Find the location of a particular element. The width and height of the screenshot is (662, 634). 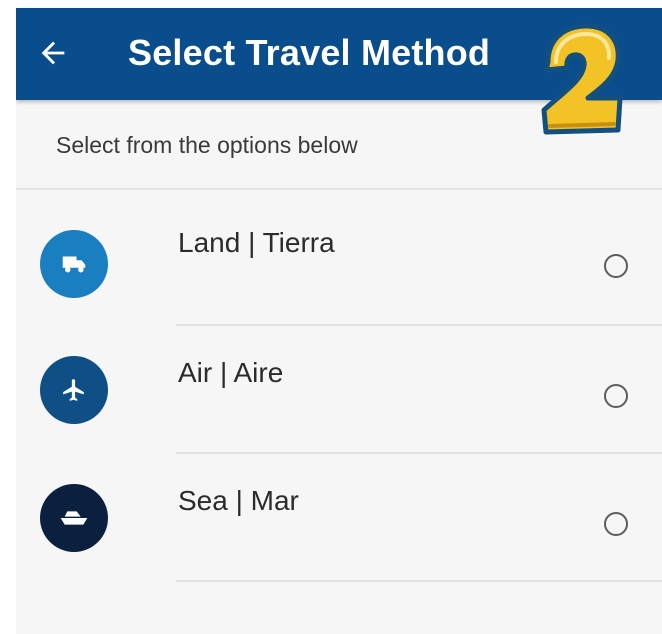

option-label: Sea | Mar is located at coordinates (238, 500).